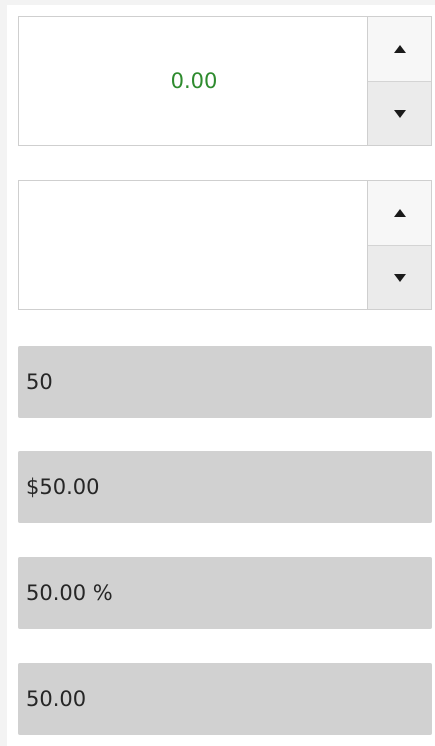  What do you see at coordinates (221, 2) in the screenshot?
I see `top-divider` at bounding box center [221, 2].